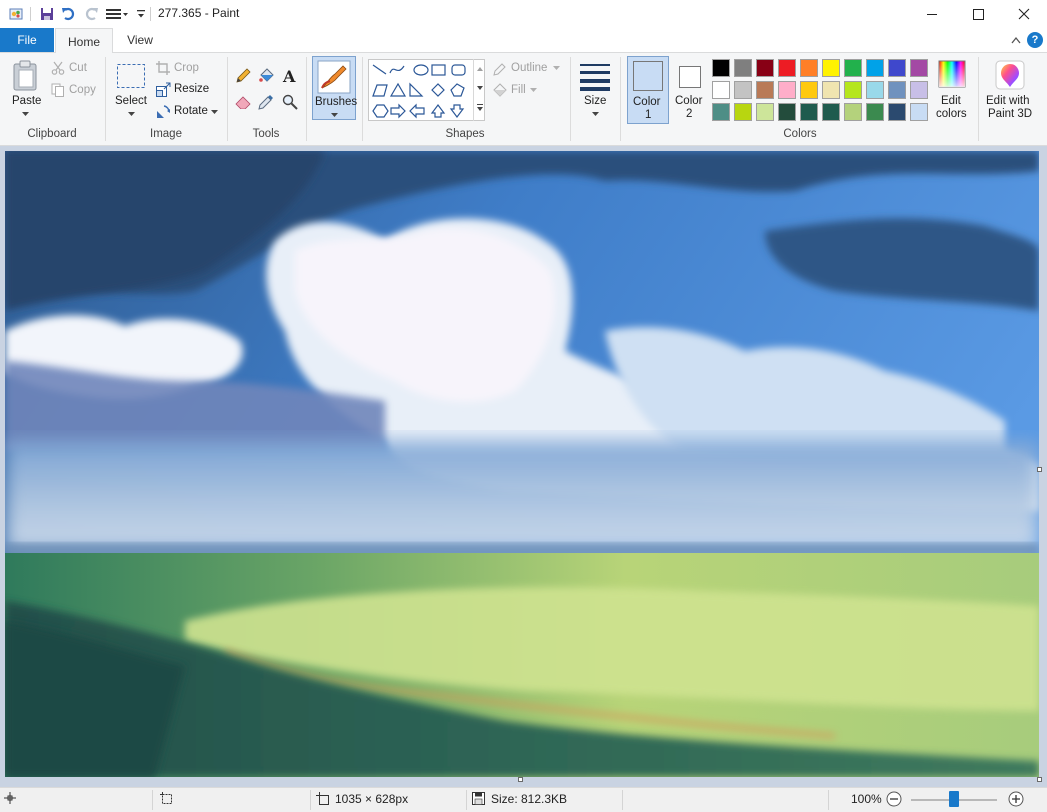 Image resolution: width=1047 pixels, height=812 pixels. What do you see at coordinates (334, 77) in the screenshot?
I see `brush-icon` at bounding box center [334, 77].